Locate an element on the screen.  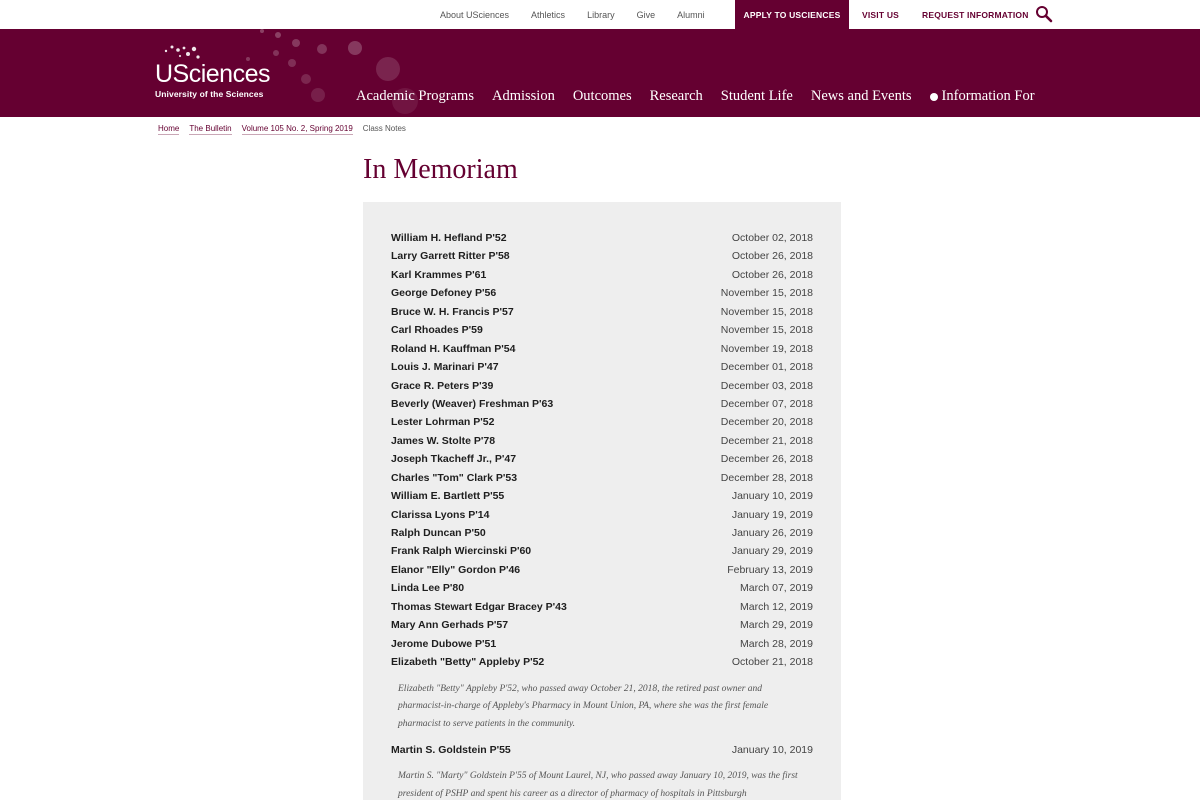
breadcrumb-volume: Volume 105 No. 2, Spring 2019 is located at coordinates (297, 129).